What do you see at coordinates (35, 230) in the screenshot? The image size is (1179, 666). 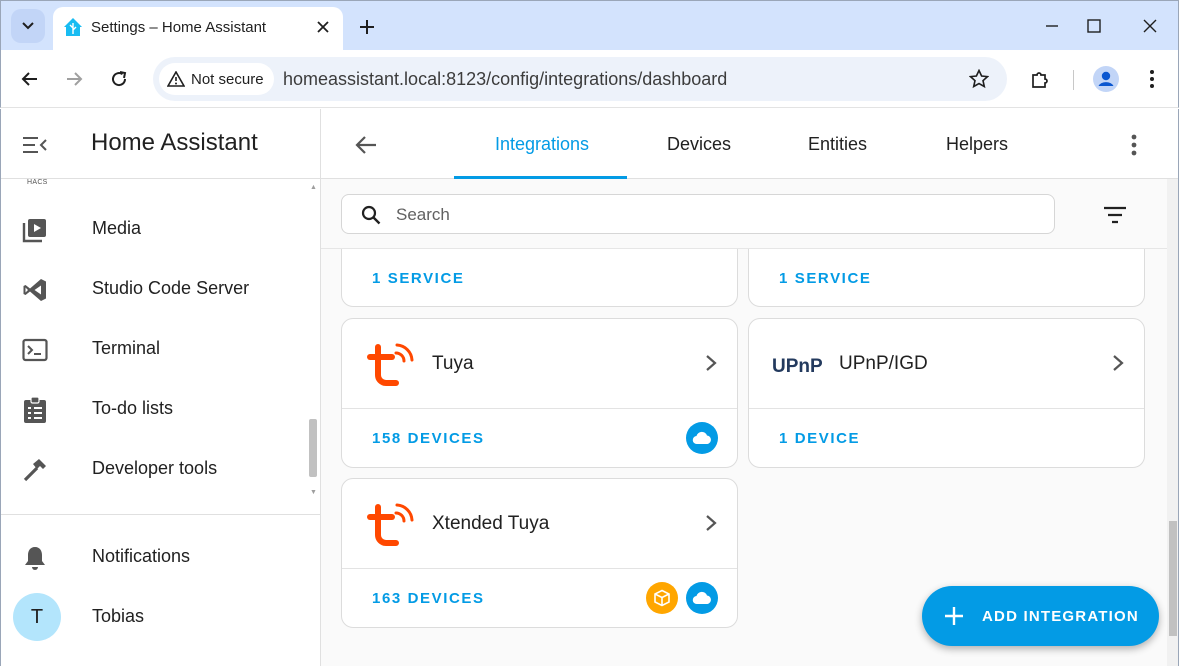 I see `media-icon` at bounding box center [35, 230].